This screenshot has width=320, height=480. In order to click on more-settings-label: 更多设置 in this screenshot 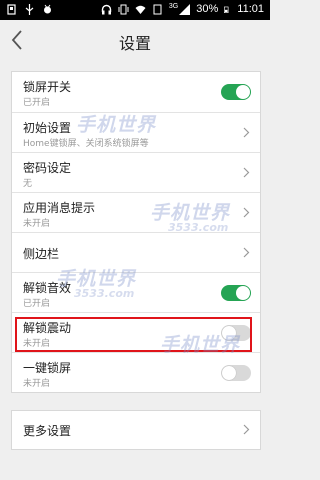, I will do `click(47, 431)`.